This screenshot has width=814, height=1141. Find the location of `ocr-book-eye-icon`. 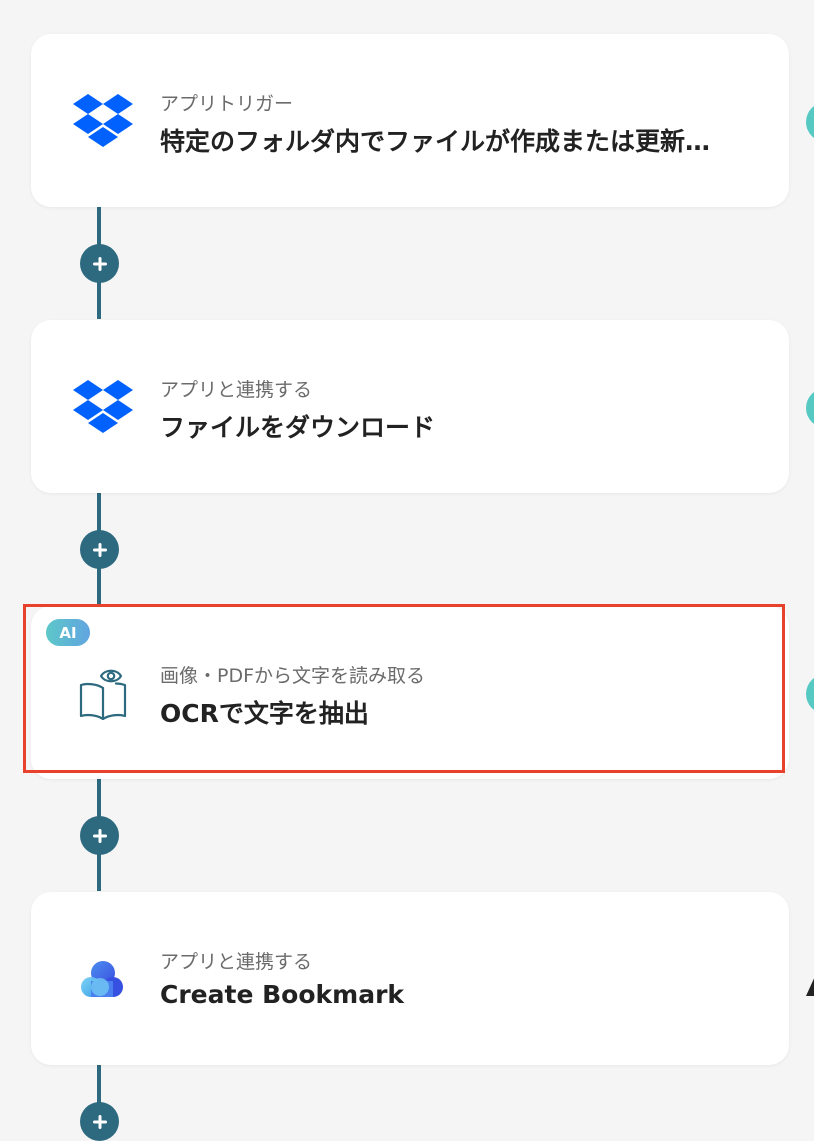

ocr-book-eye-icon is located at coordinates (103, 693).